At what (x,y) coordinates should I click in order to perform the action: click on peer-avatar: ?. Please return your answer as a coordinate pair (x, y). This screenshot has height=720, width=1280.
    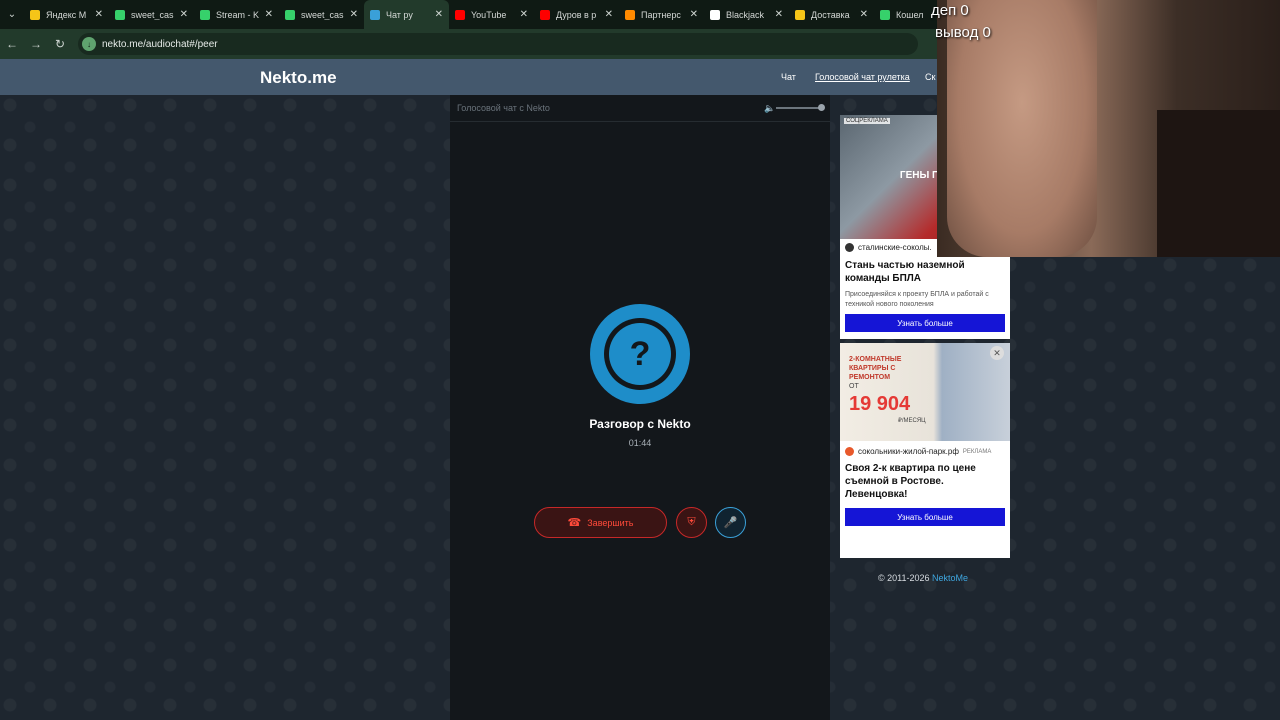
    Looking at the image, I should click on (640, 354).